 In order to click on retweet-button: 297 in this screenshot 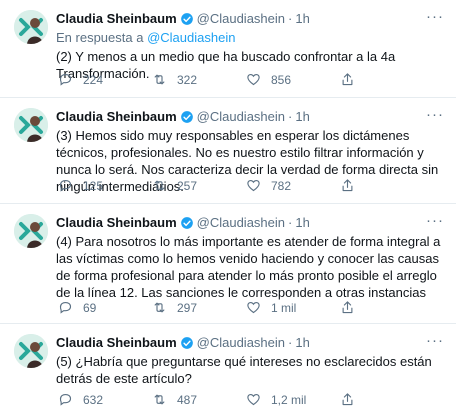, I will do `click(199, 307)`.